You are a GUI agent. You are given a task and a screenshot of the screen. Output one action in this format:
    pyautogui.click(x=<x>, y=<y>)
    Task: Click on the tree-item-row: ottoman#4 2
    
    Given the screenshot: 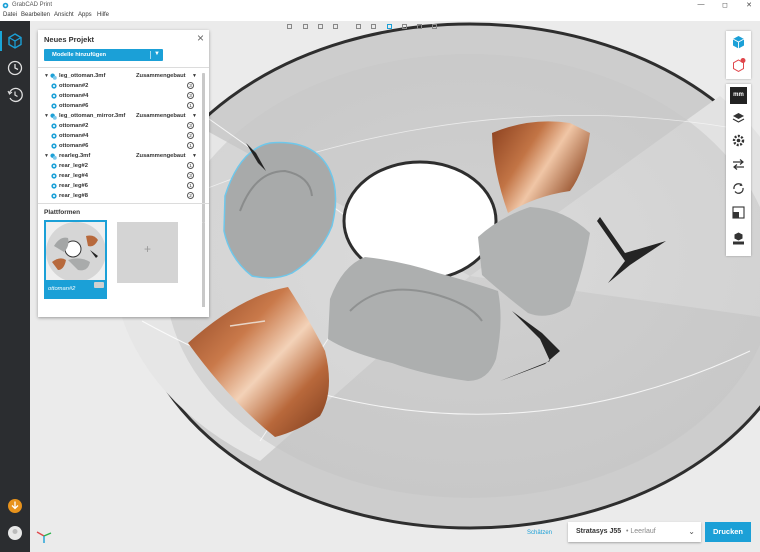 What is the action you would take?
    pyautogui.click(x=120, y=137)
    